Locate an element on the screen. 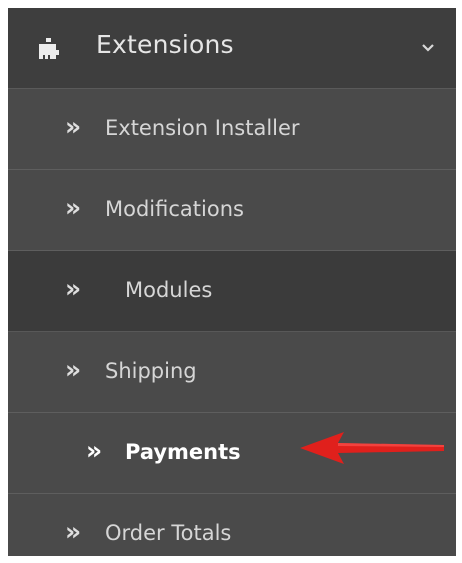 The width and height of the screenshot is (462, 563). menu-item-label: Modifications is located at coordinates (174, 209).